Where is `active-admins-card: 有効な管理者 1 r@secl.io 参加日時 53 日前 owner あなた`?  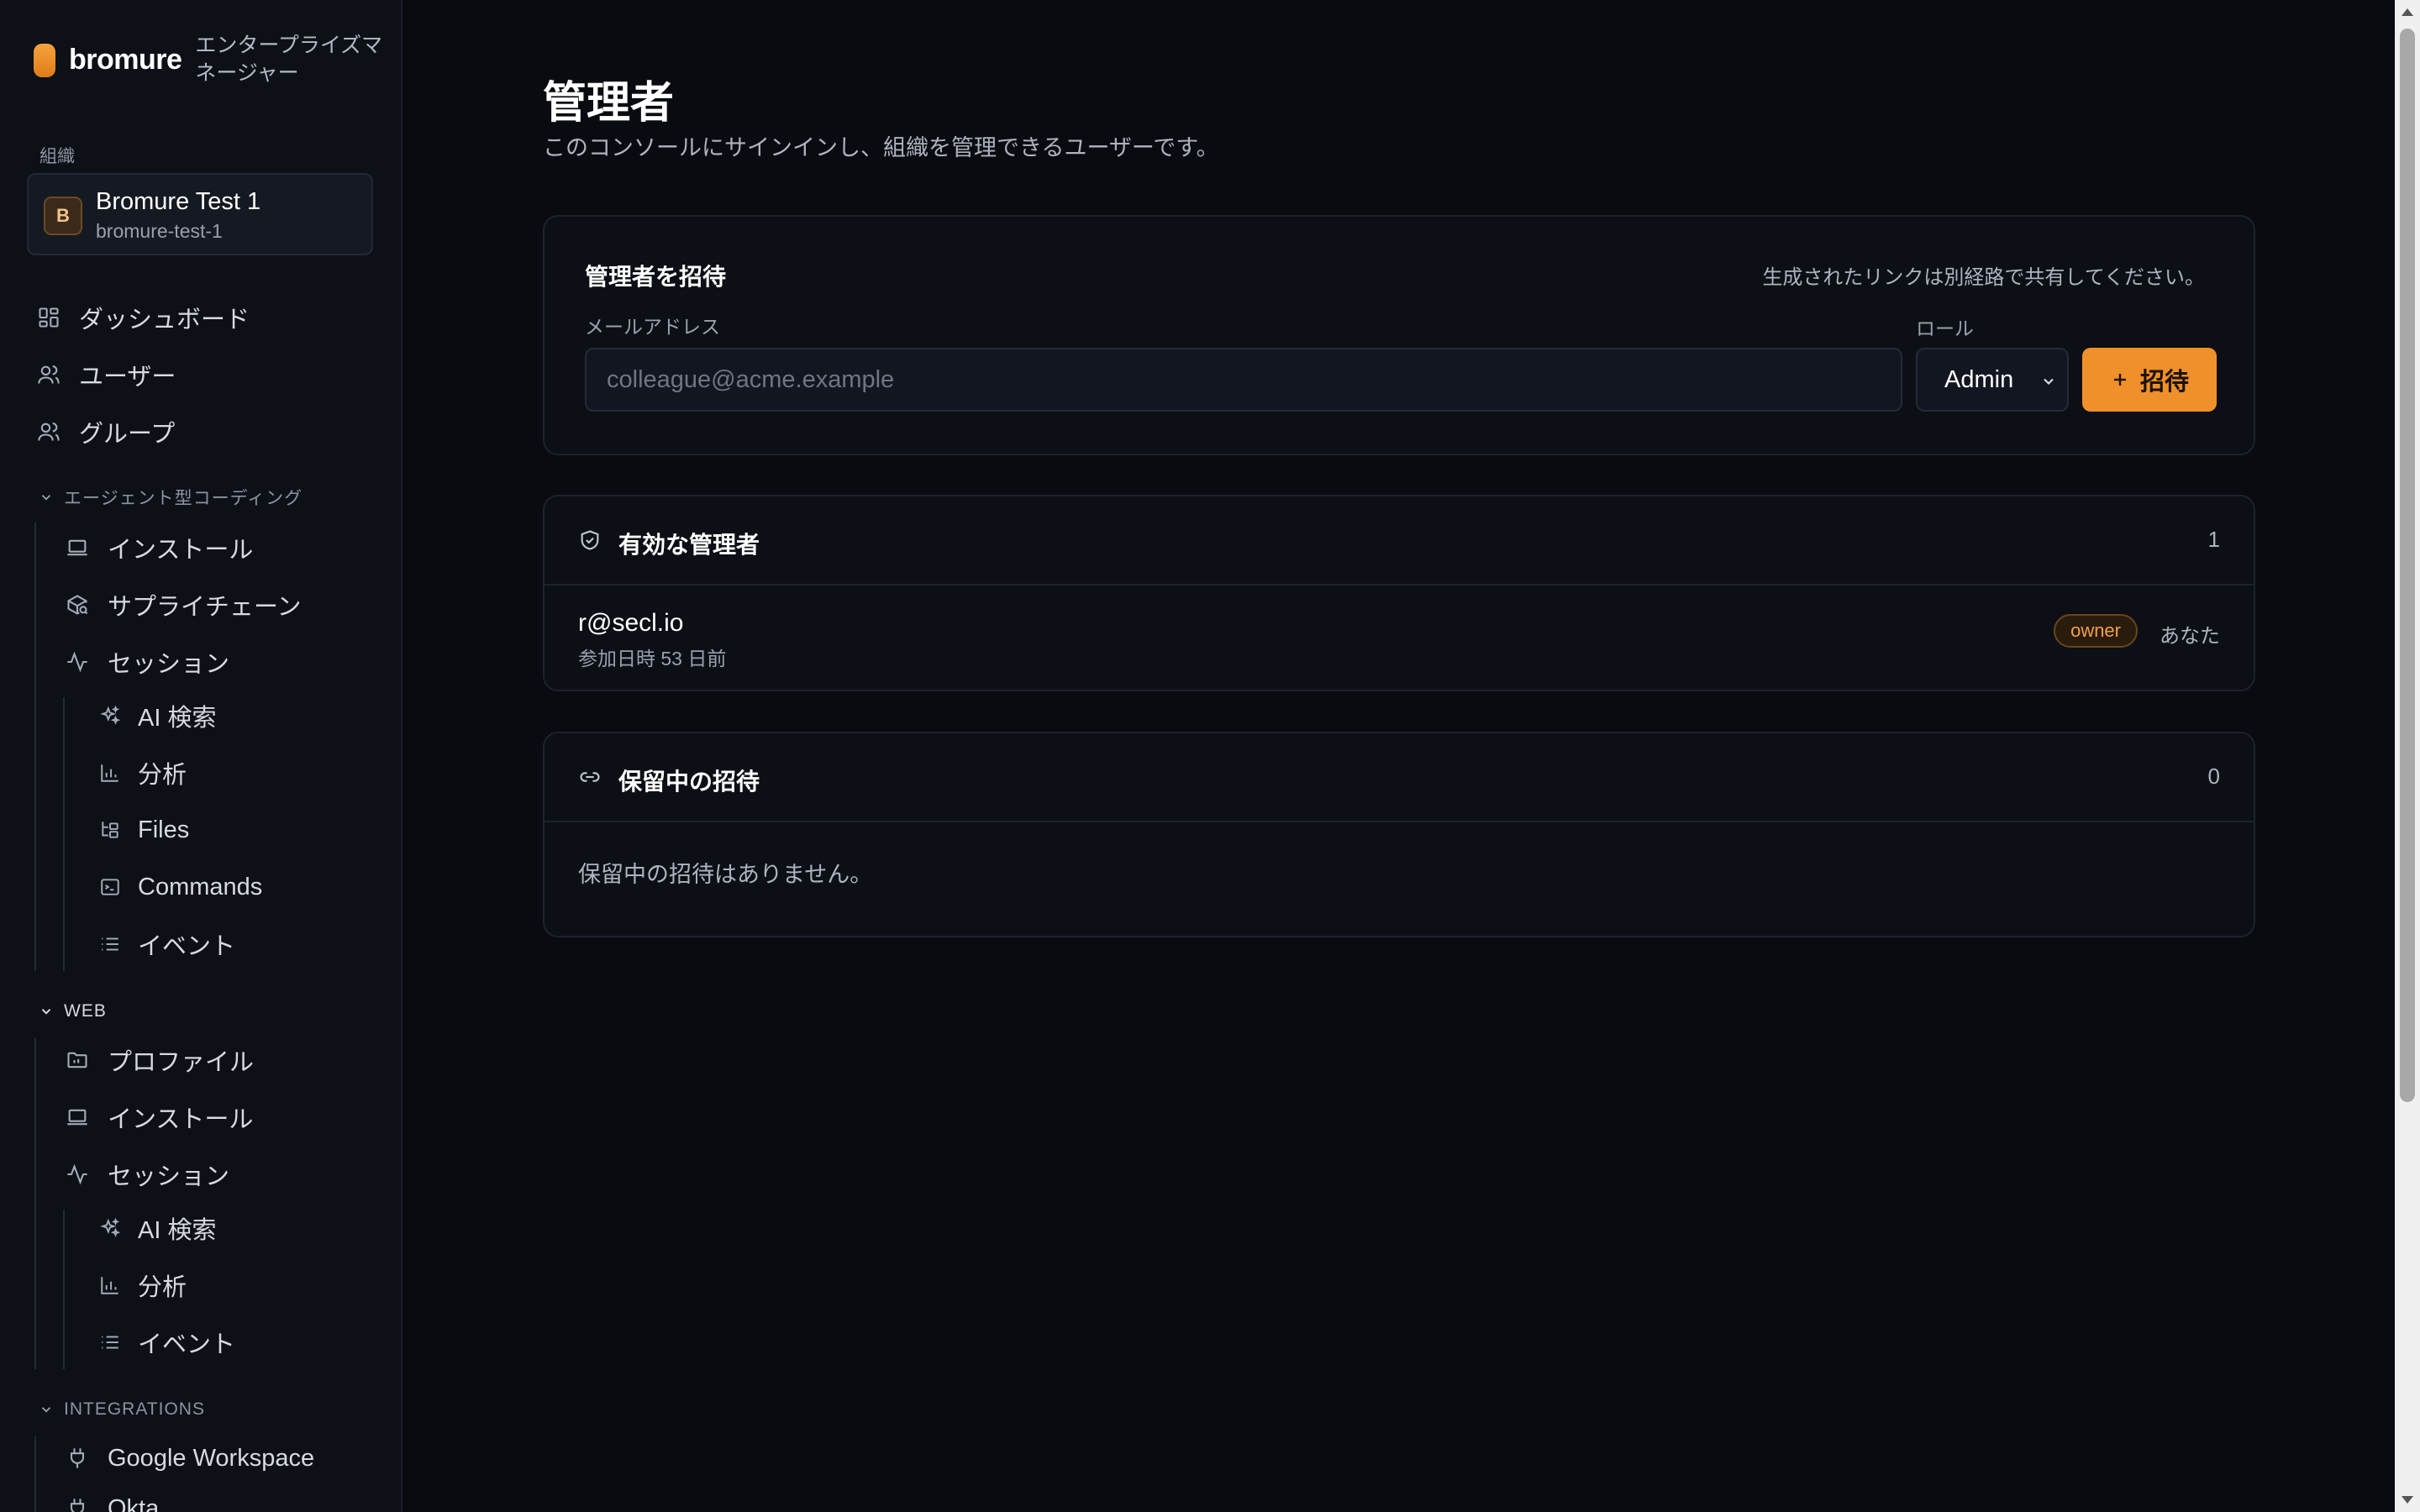 active-admins-card: 有効な管理者 1 r@secl.io 参加日時 53 日前 owner あなた is located at coordinates (1399, 593).